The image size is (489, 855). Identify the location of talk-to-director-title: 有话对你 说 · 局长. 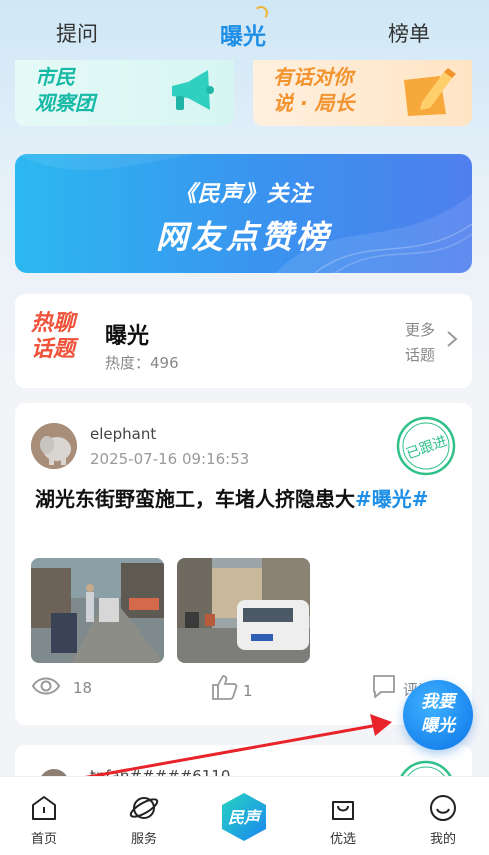
(314, 90).